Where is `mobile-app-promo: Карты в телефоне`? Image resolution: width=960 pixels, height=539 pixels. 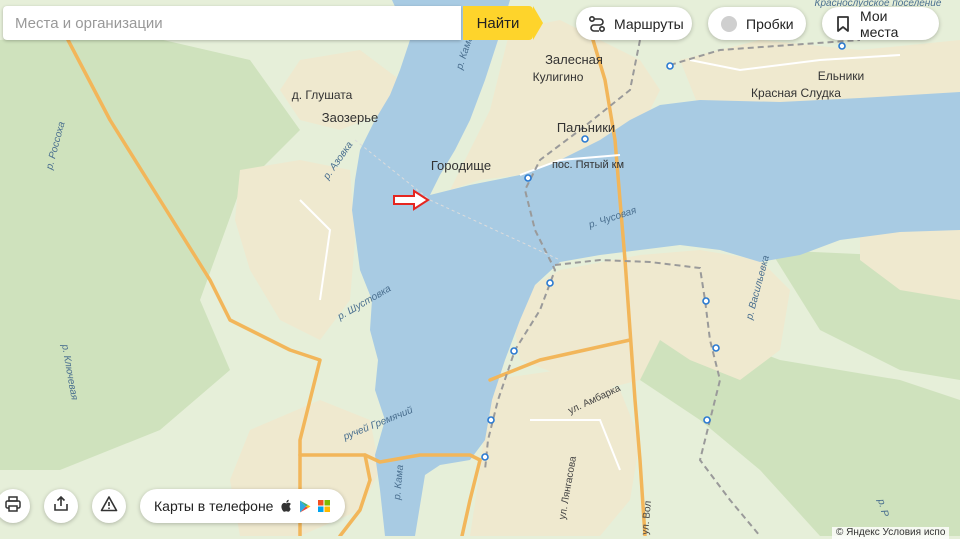
mobile-app-promo: Карты в телефоне is located at coordinates (242, 506).